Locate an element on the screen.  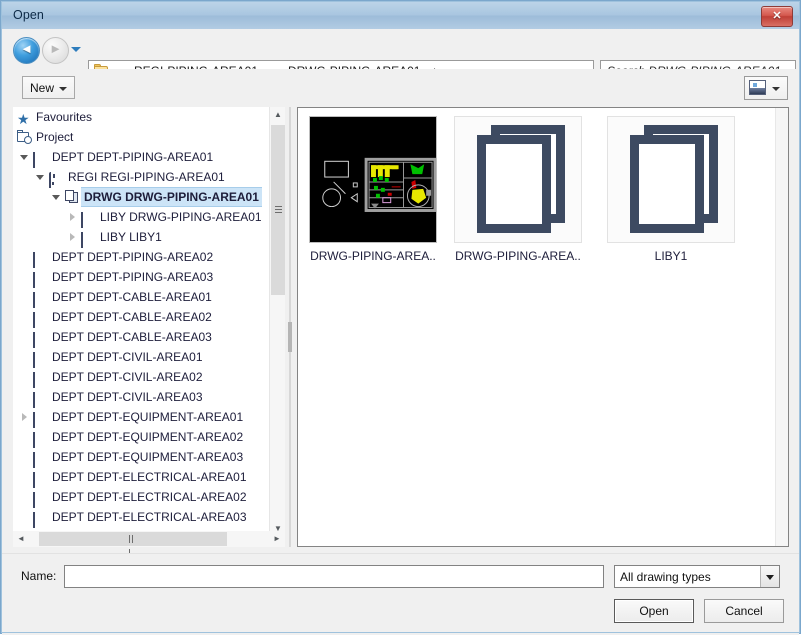
tree-item: DEPT DEPT-CABLE-AREA02 is located at coordinates (140, 317).